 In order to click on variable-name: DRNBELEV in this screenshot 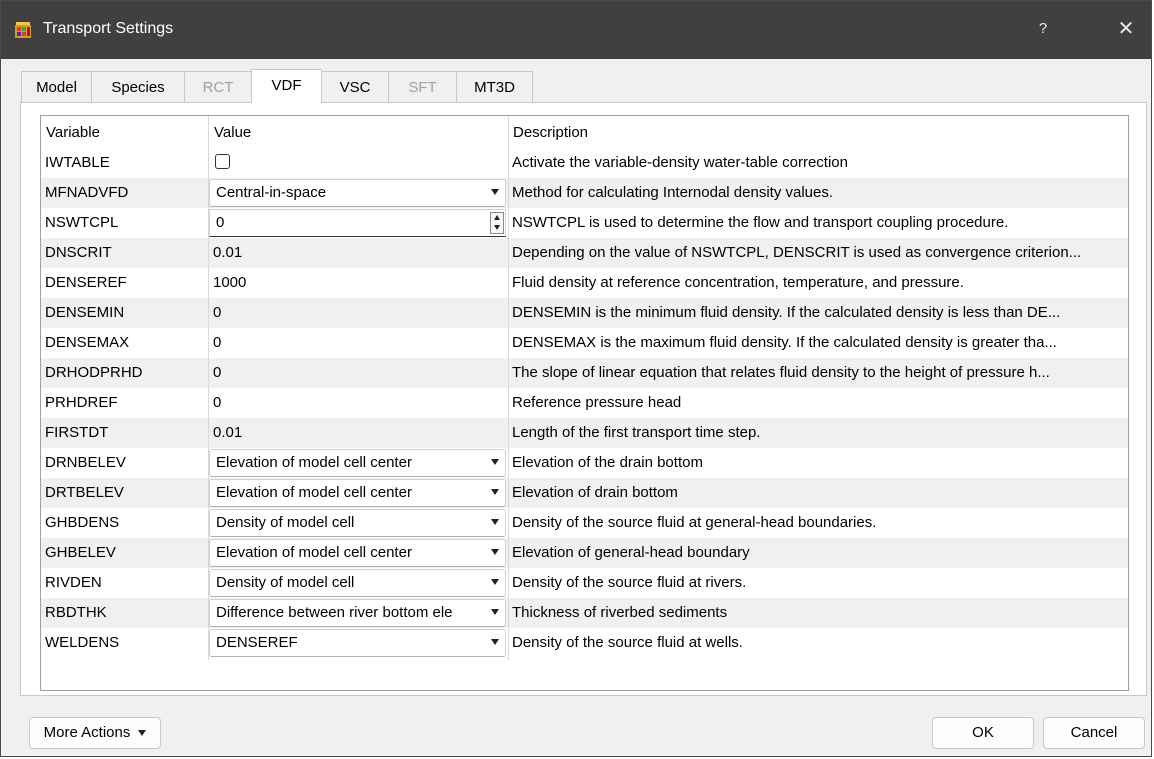, I will do `click(85, 462)`.